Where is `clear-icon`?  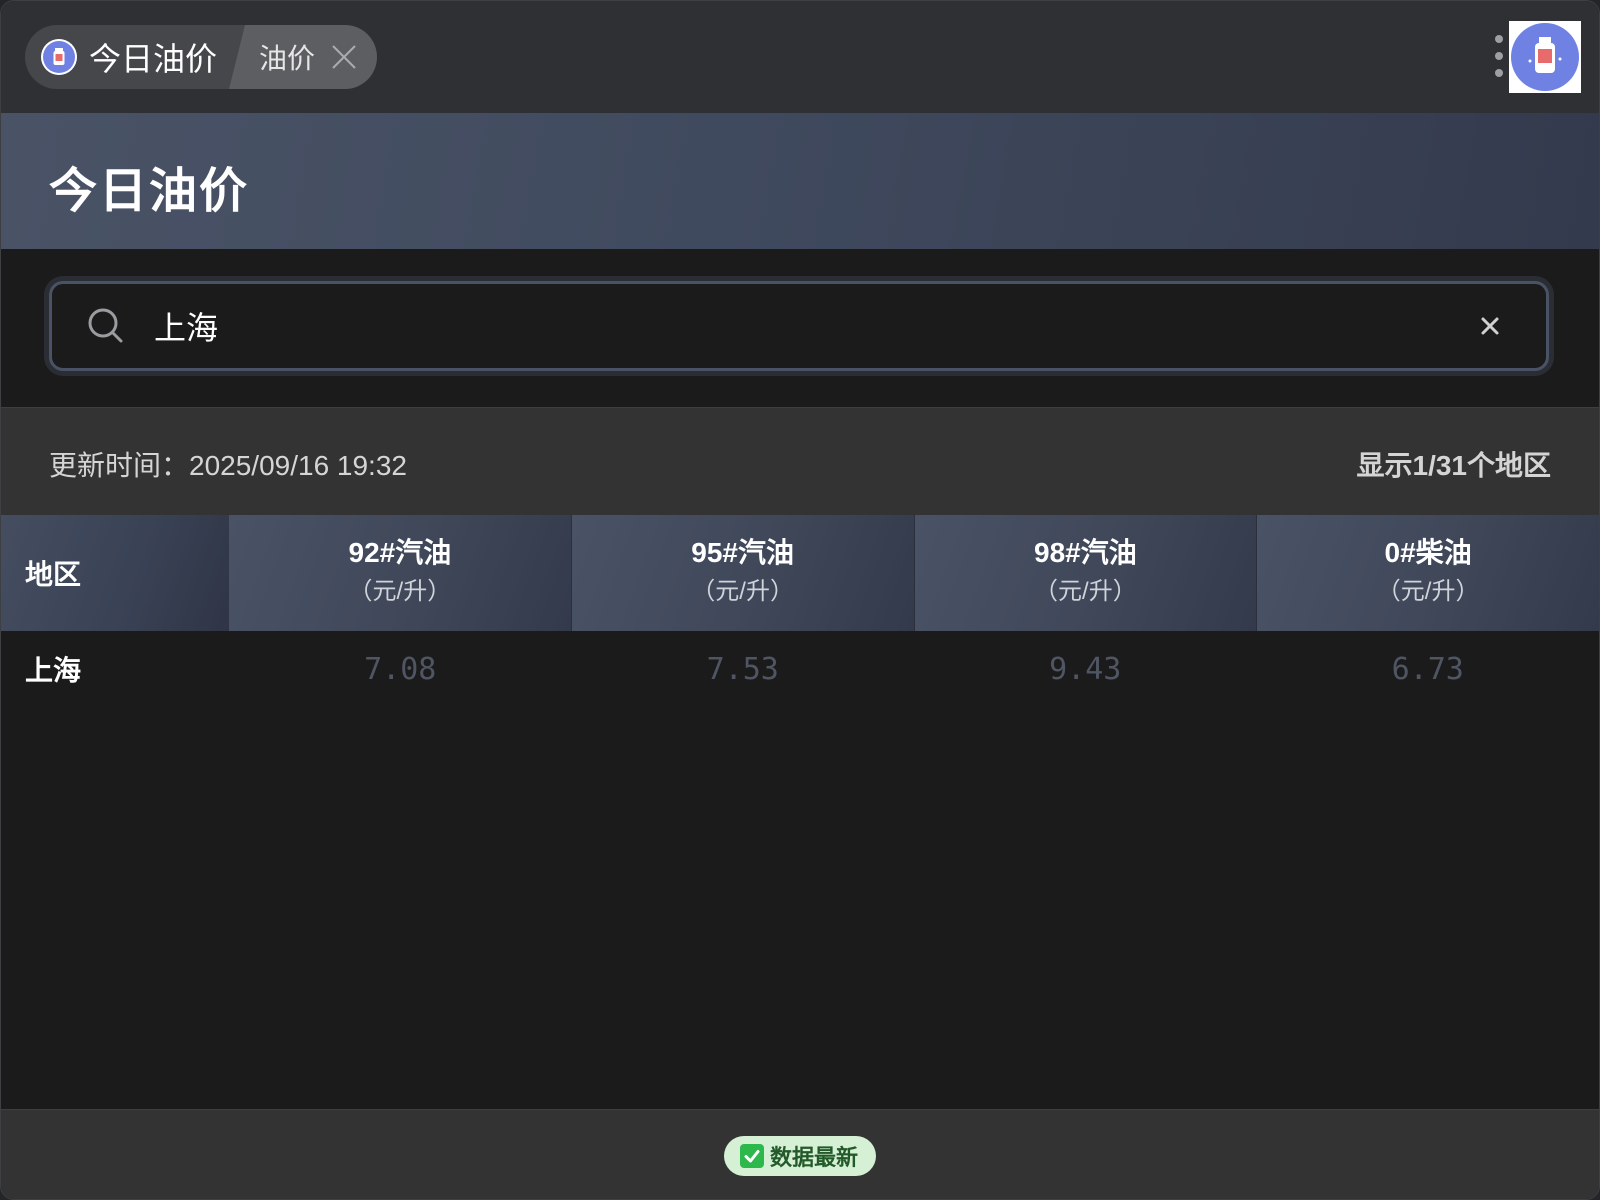
clear-icon is located at coordinates (1490, 326).